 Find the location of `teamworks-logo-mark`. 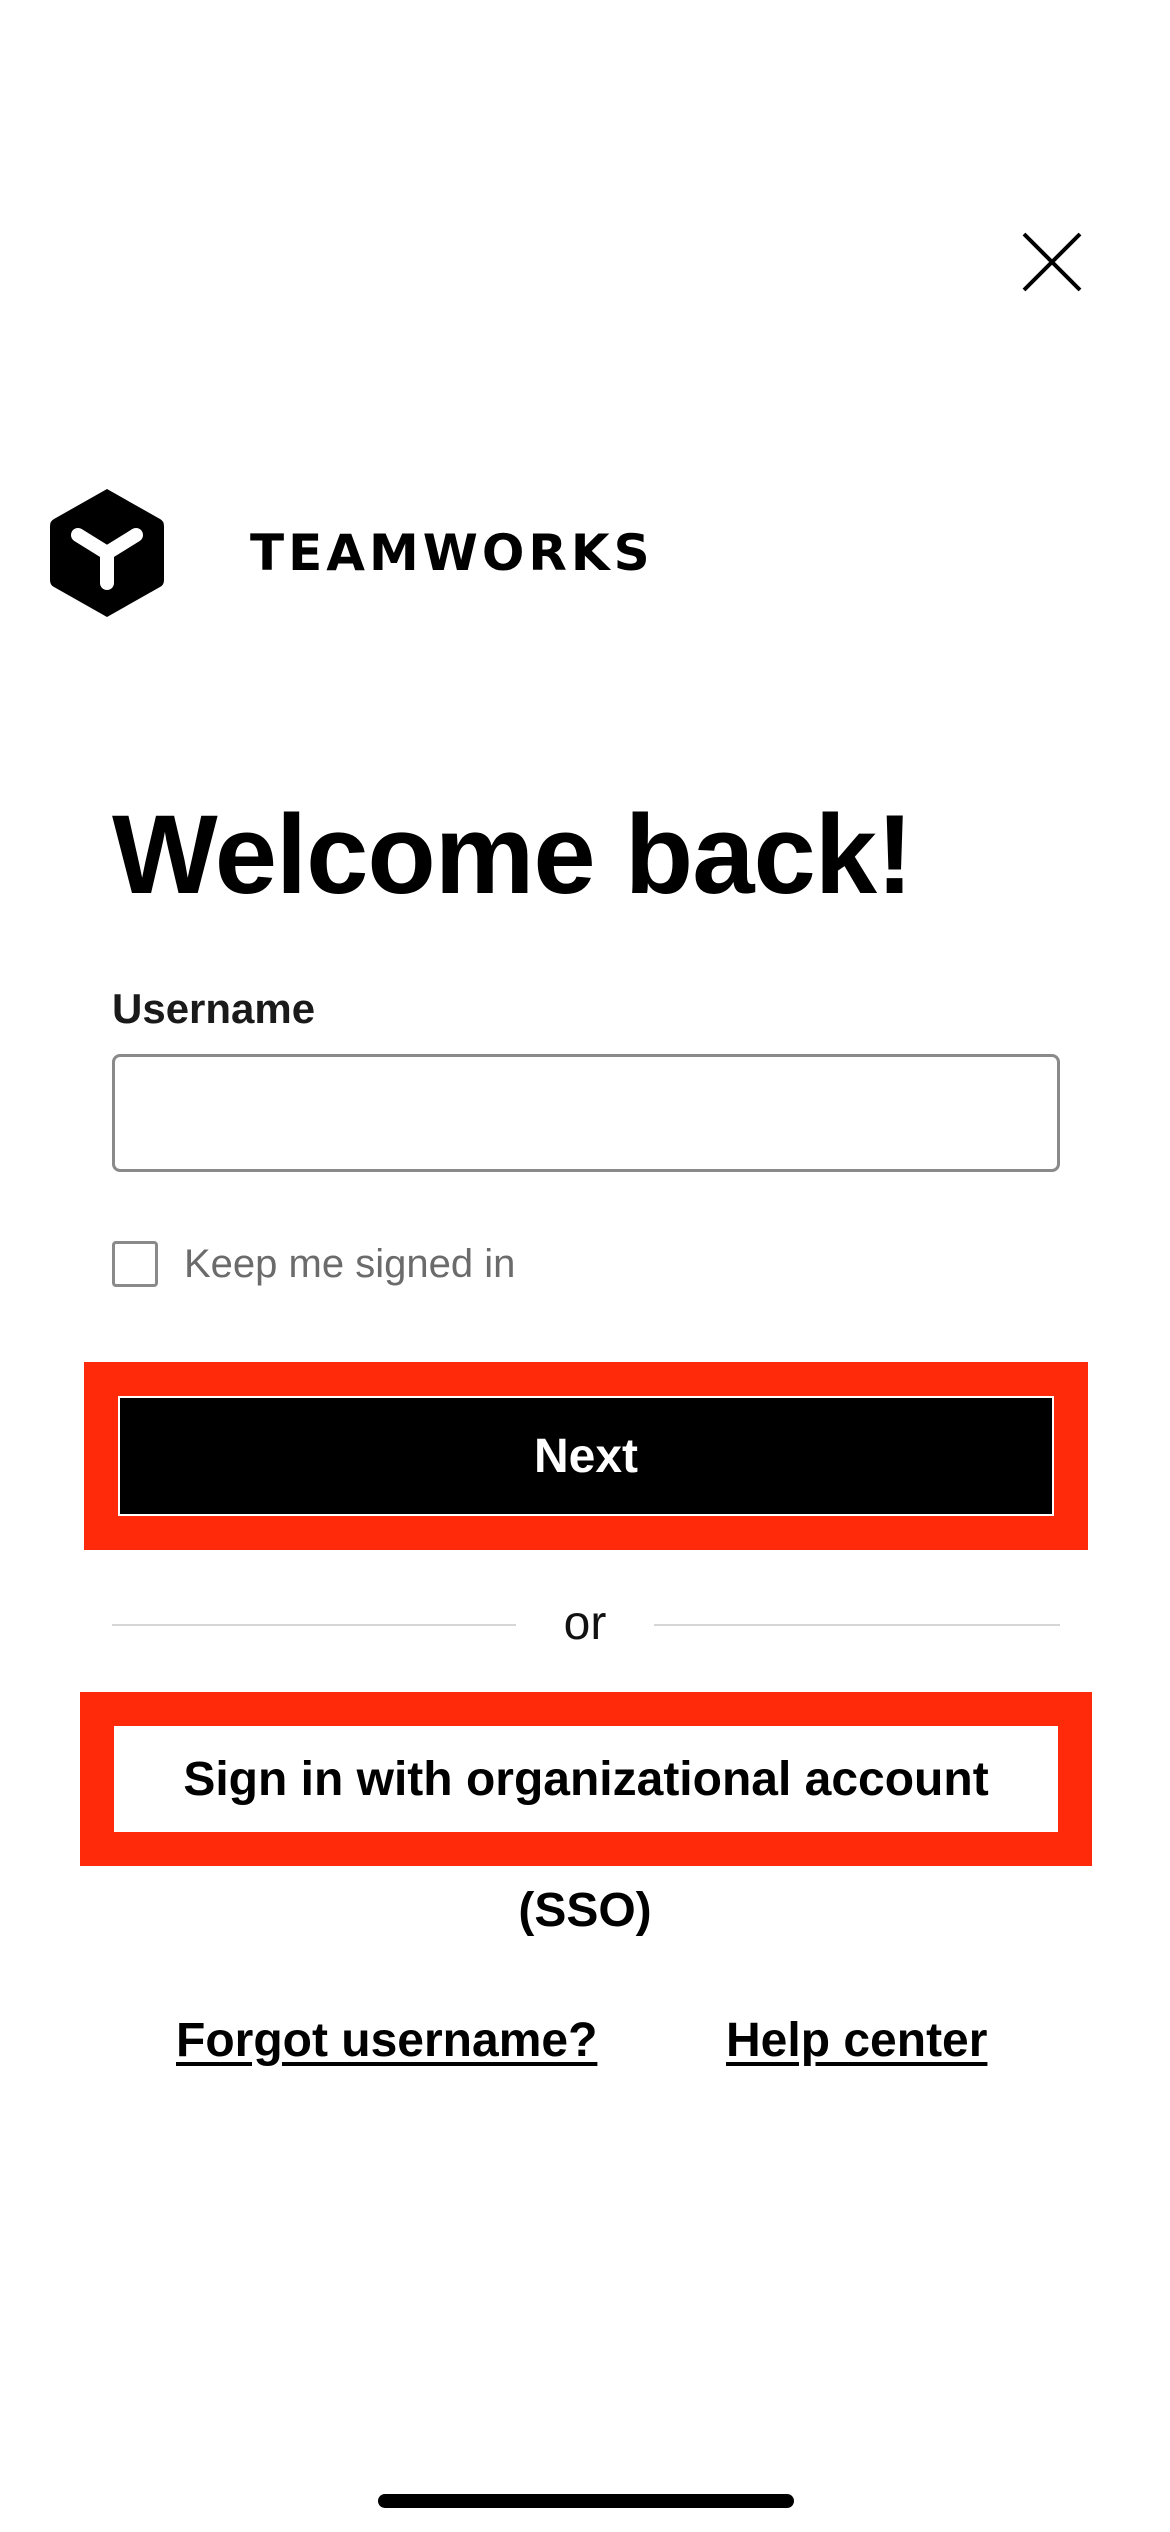

teamworks-logo-mark is located at coordinates (107, 553).